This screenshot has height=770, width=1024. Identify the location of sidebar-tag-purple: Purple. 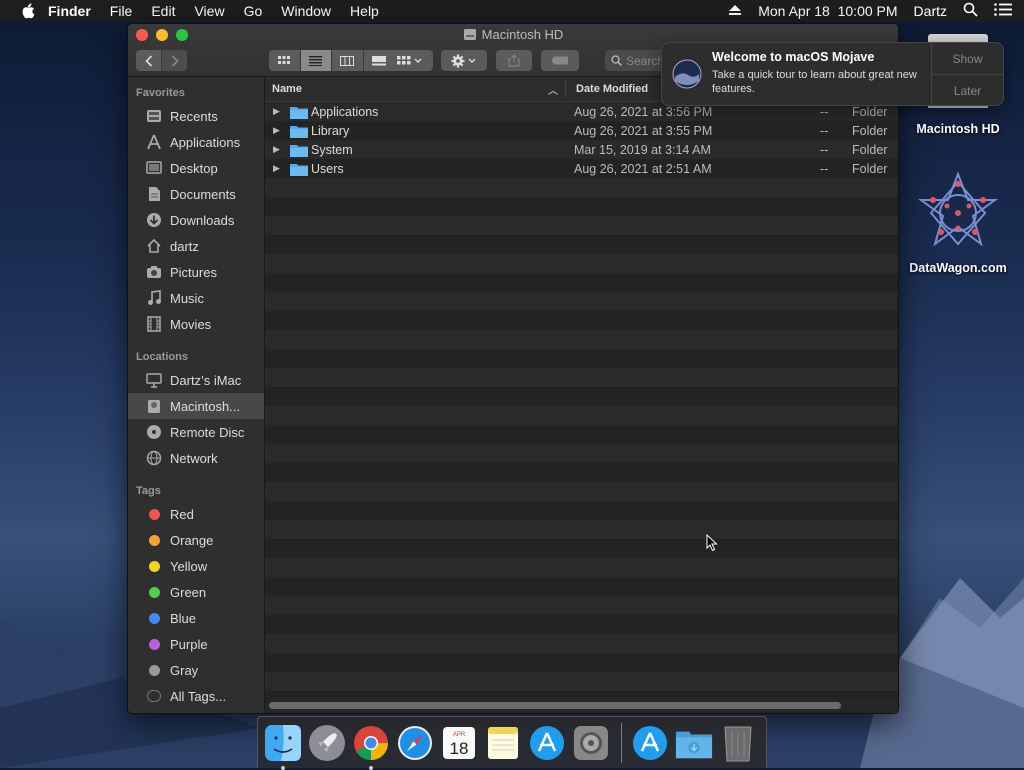
(196, 644).